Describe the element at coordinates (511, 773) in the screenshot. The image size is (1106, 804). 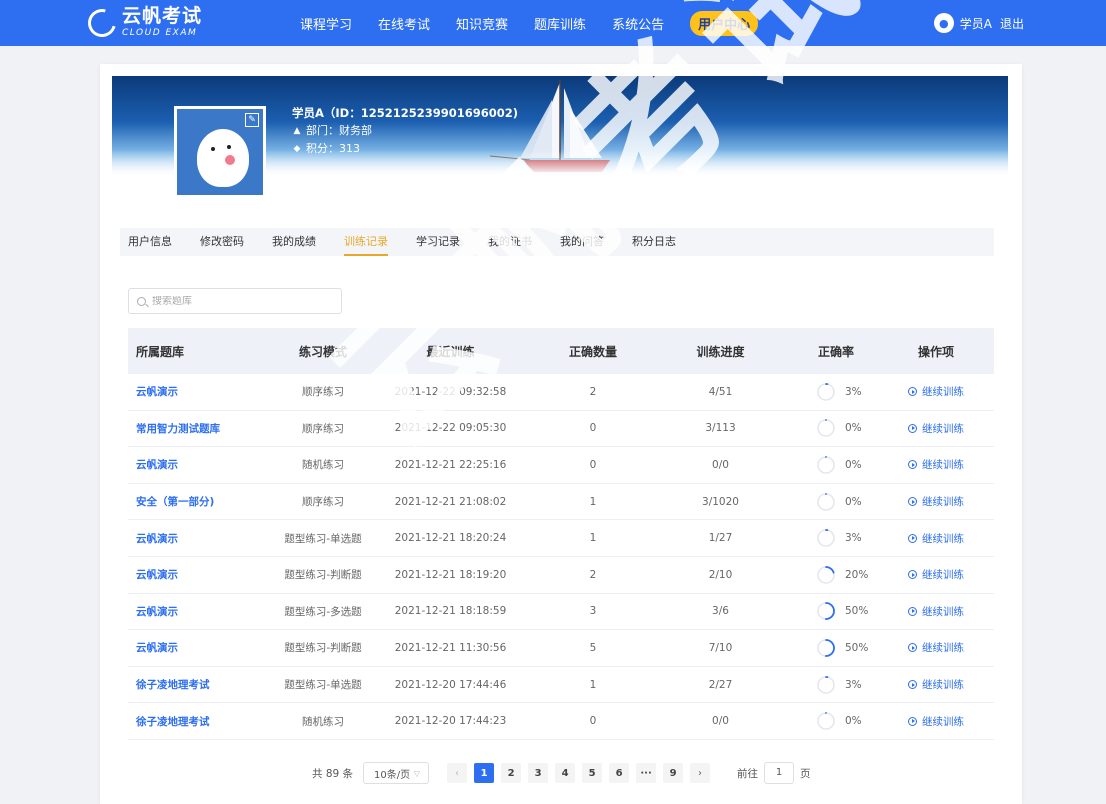
I see `page-button: 2` at that location.